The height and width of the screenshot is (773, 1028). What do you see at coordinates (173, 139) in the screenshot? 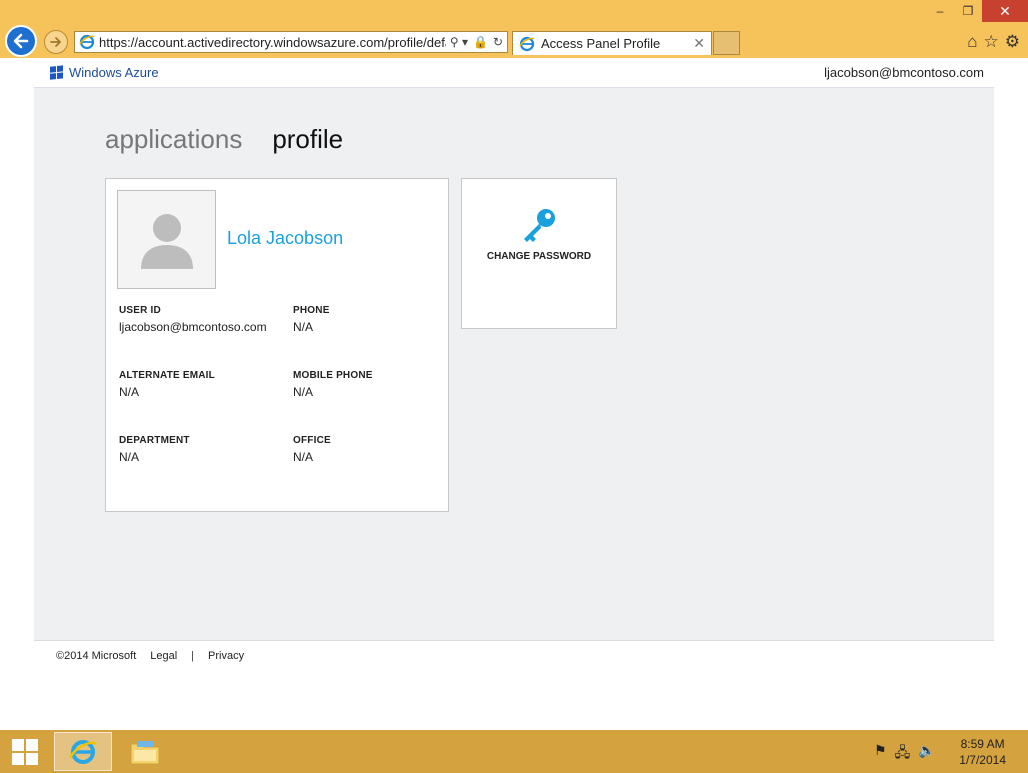
I see `tab-applications: applications` at bounding box center [173, 139].